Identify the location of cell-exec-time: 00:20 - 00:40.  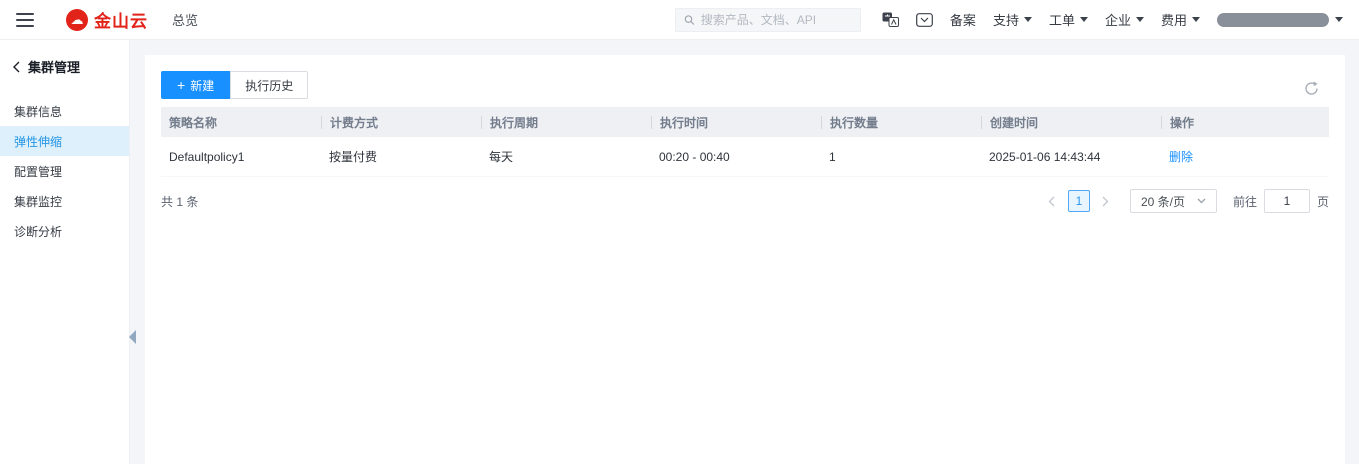
(694, 156).